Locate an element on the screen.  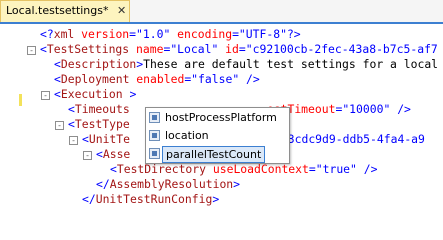
code-token: TestType is located at coordinates (102, 124).